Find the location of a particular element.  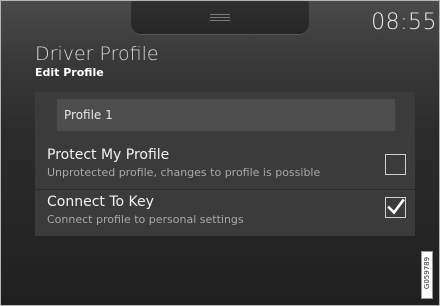

page-subtitle: Edit Profile is located at coordinates (69, 72).